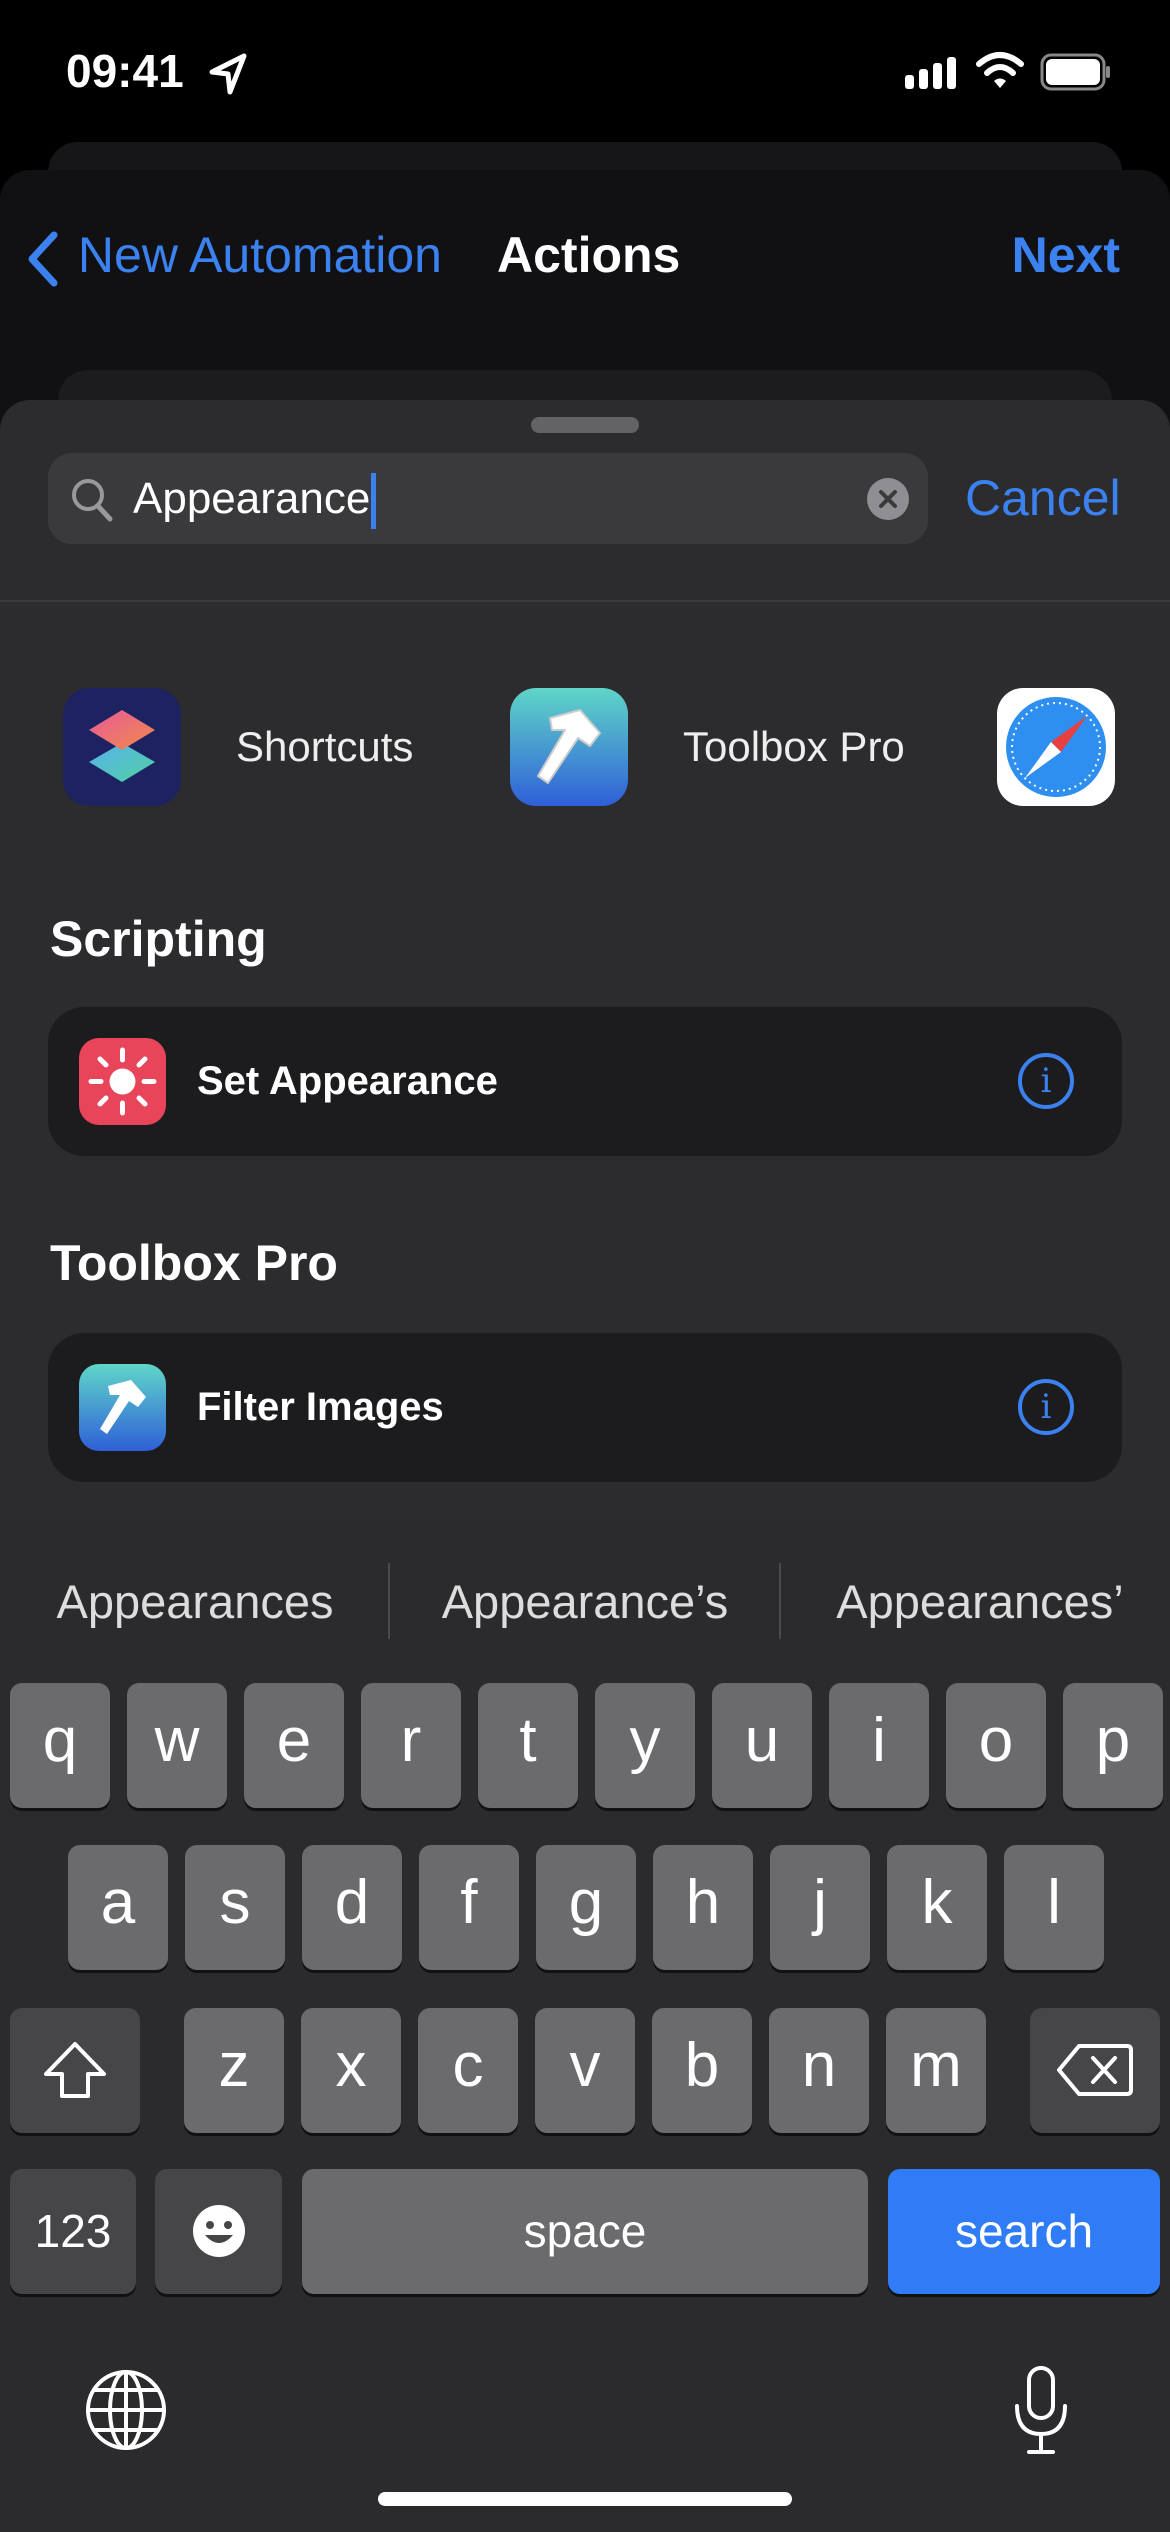 The height and width of the screenshot is (2532, 1170). I want to click on backspace-icon, so click(1095, 2070).